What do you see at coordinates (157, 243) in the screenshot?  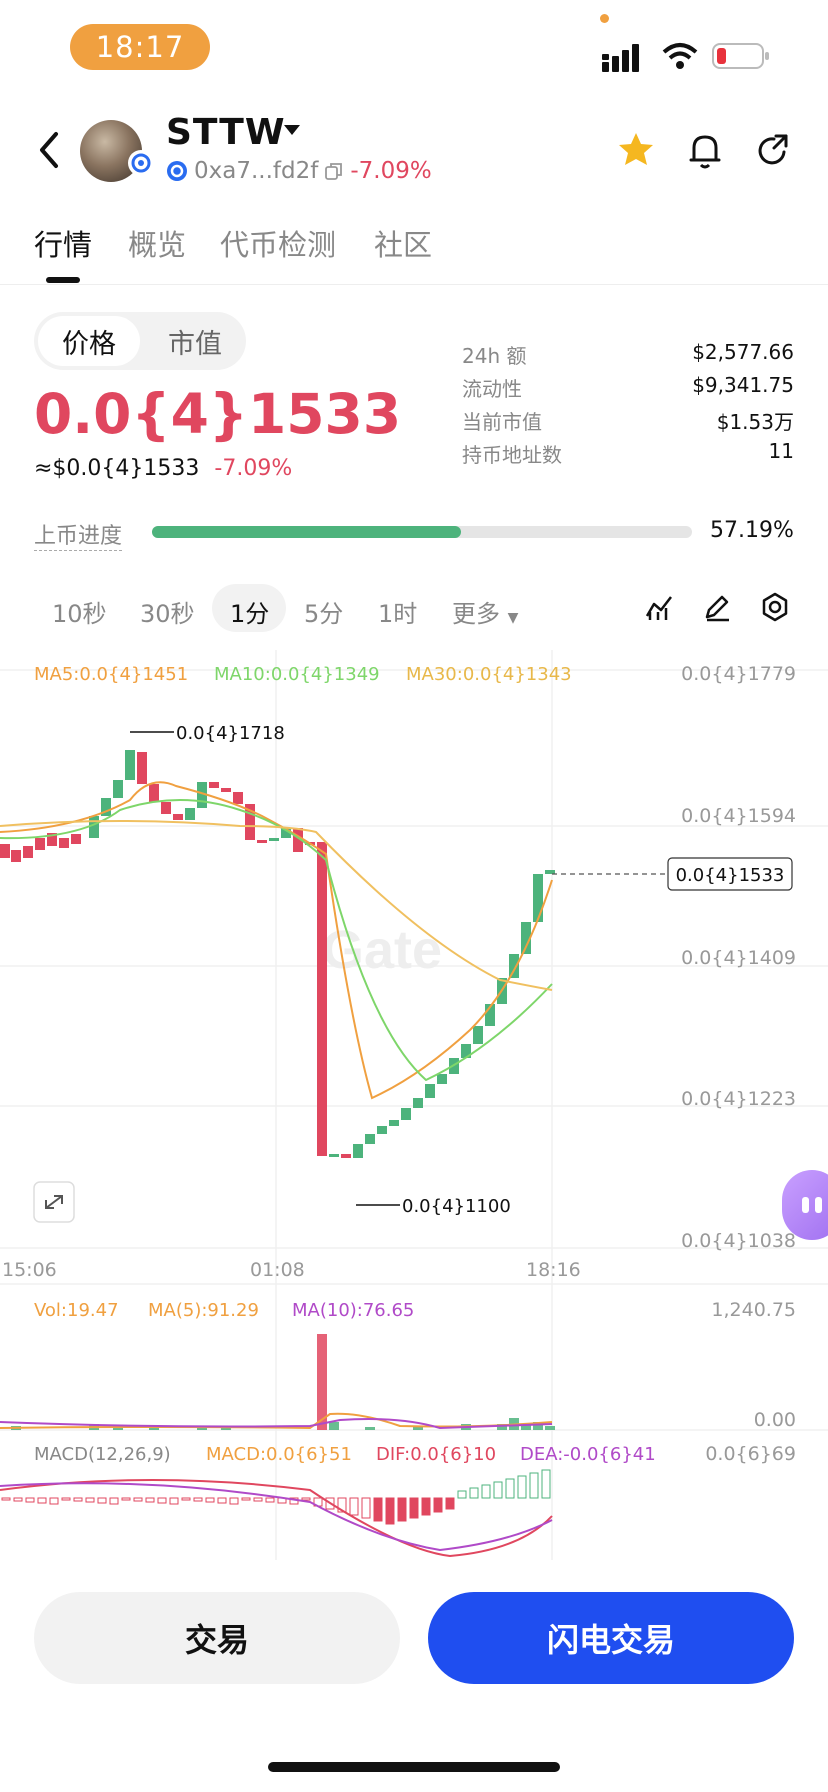 I see `tab-overview: 概览` at bounding box center [157, 243].